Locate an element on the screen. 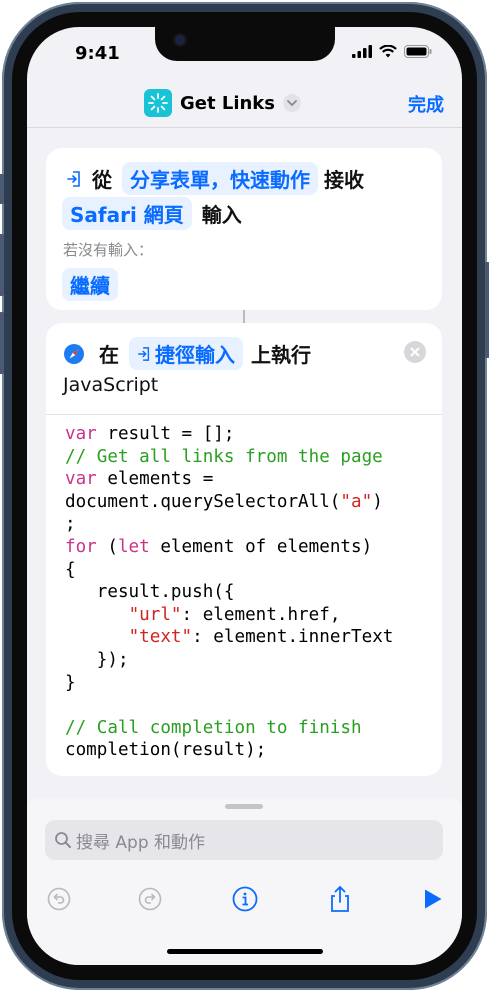 The width and height of the screenshot is (489, 992). code-text: ; is located at coordinates (70, 524).